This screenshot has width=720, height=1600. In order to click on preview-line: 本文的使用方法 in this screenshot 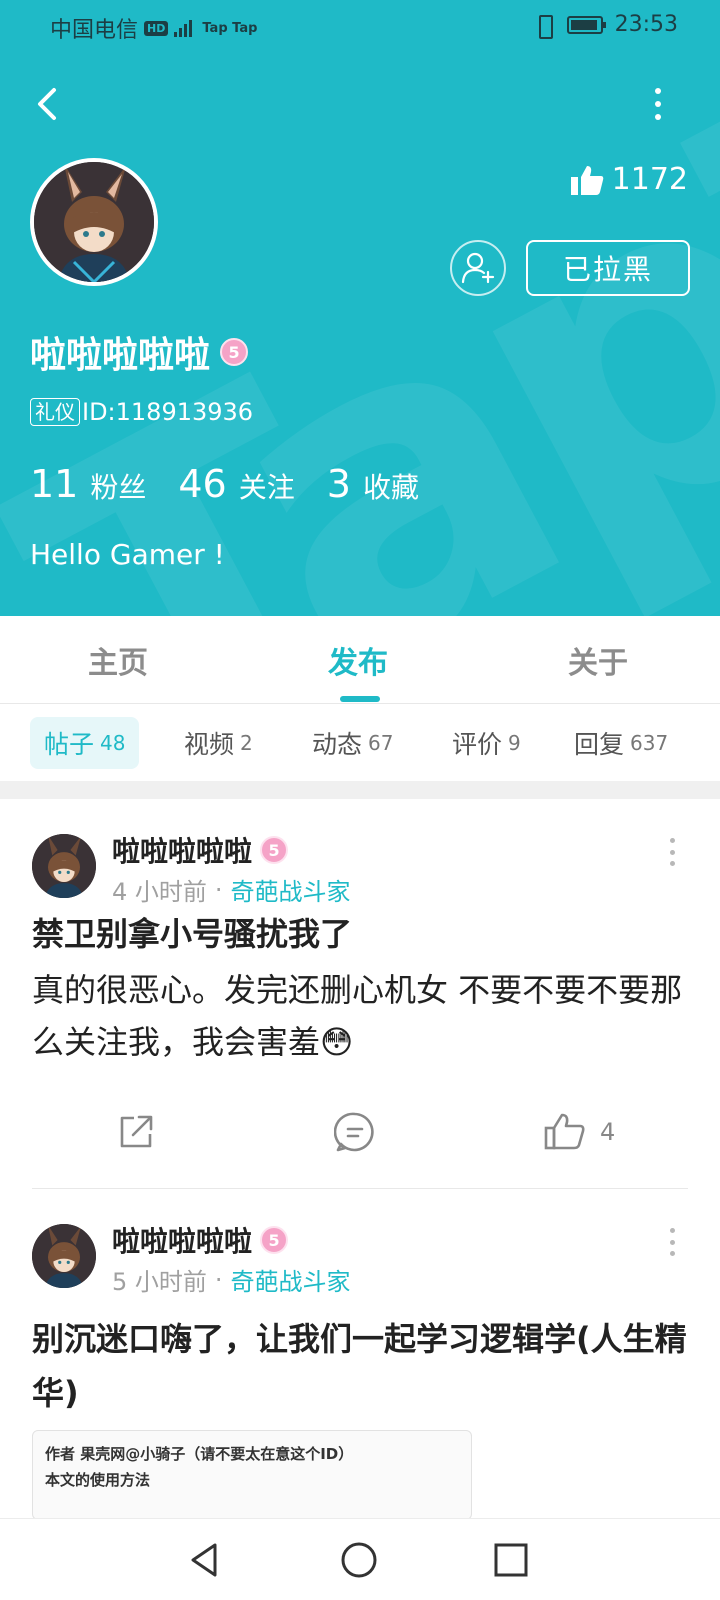, I will do `click(98, 1480)`.